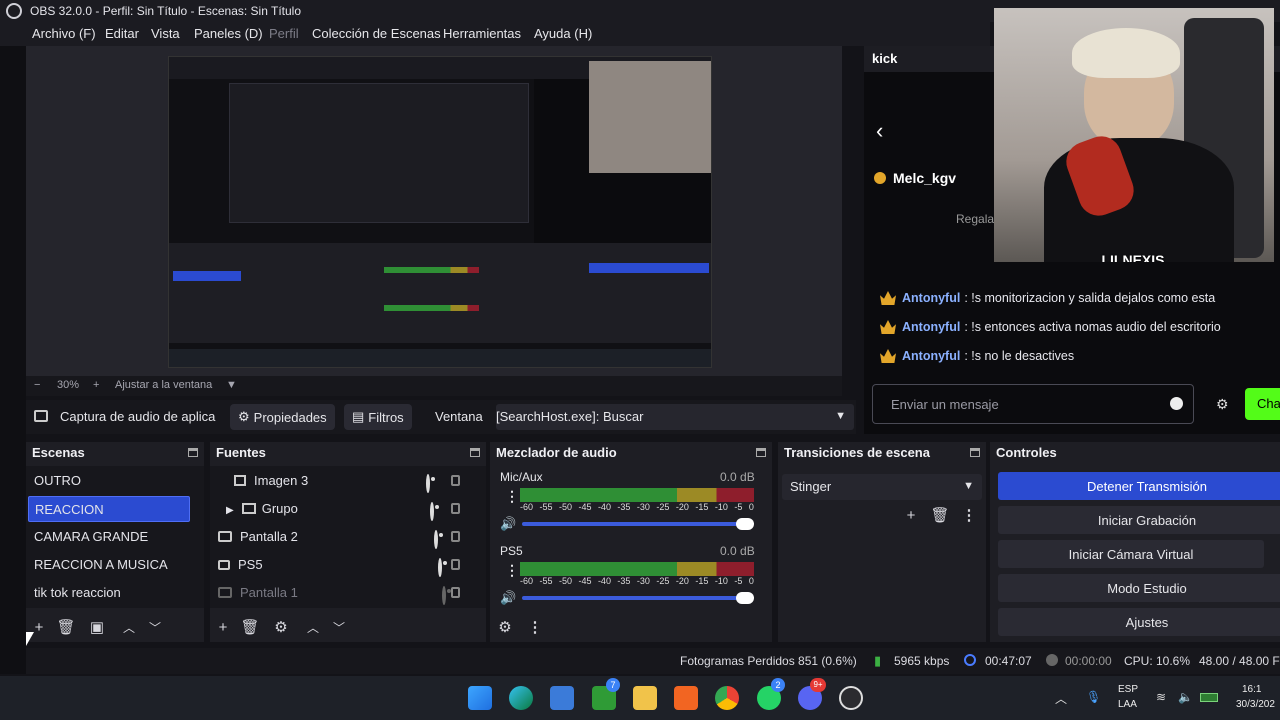 This screenshot has width=1280, height=720. What do you see at coordinates (882, 487) in the screenshot?
I see `transition-select: Stinger ▼` at bounding box center [882, 487].